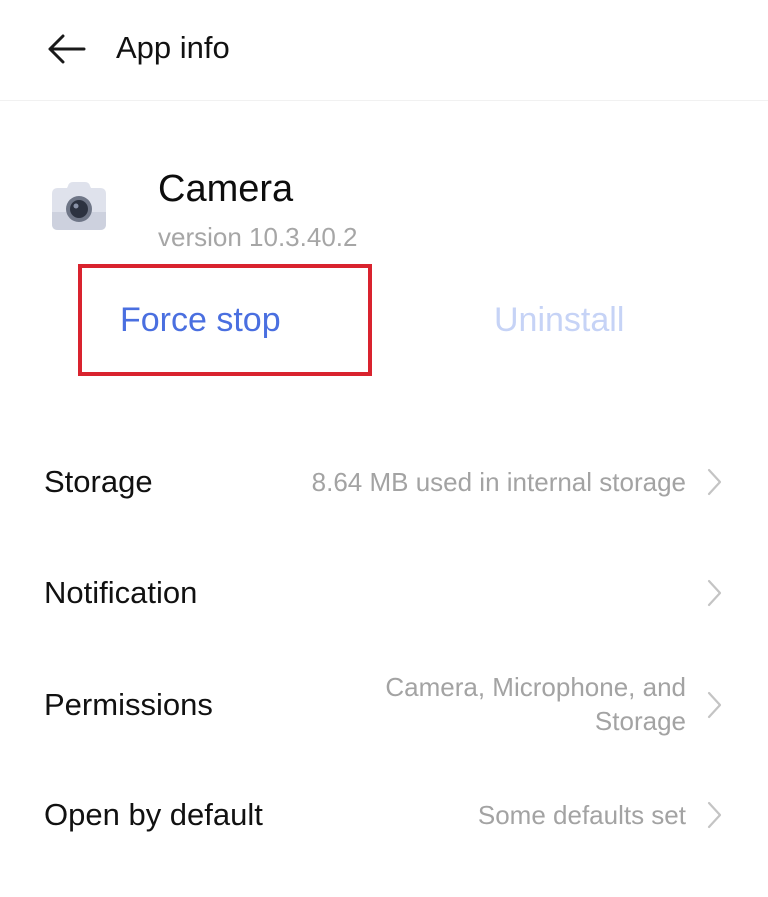  I want to click on app-bar: App info, so click(384, 50).